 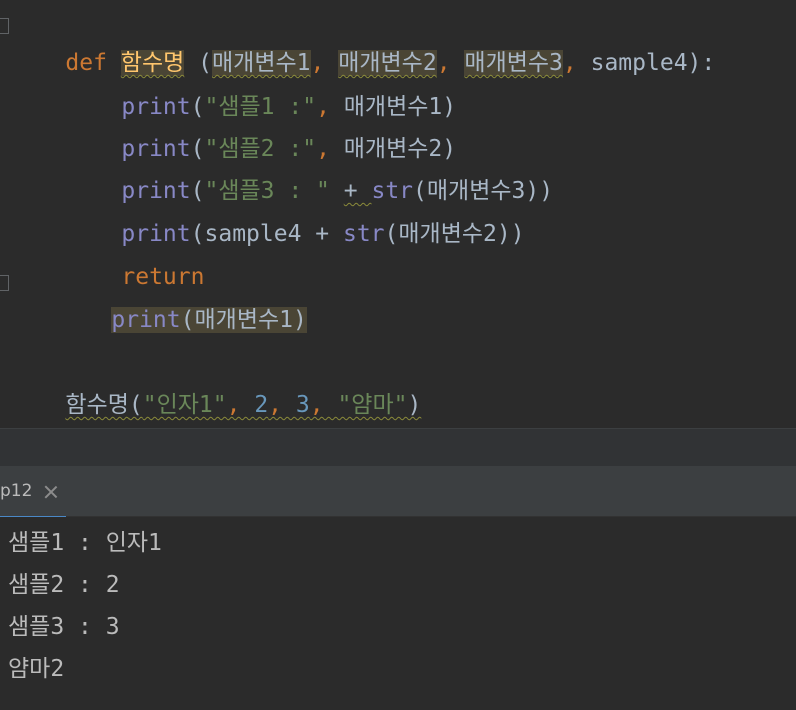 What do you see at coordinates (372, 405) in the screenshot?
I see `call-arg-4: "얌마"` at bounding box center [372, 405].